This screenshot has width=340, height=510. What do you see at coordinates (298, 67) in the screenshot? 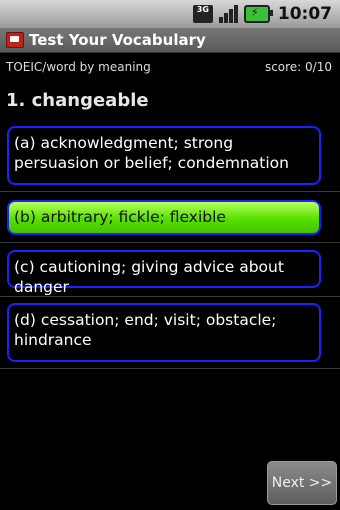
I see `score-label: score: 0/10` at bounding box center [298, 67].